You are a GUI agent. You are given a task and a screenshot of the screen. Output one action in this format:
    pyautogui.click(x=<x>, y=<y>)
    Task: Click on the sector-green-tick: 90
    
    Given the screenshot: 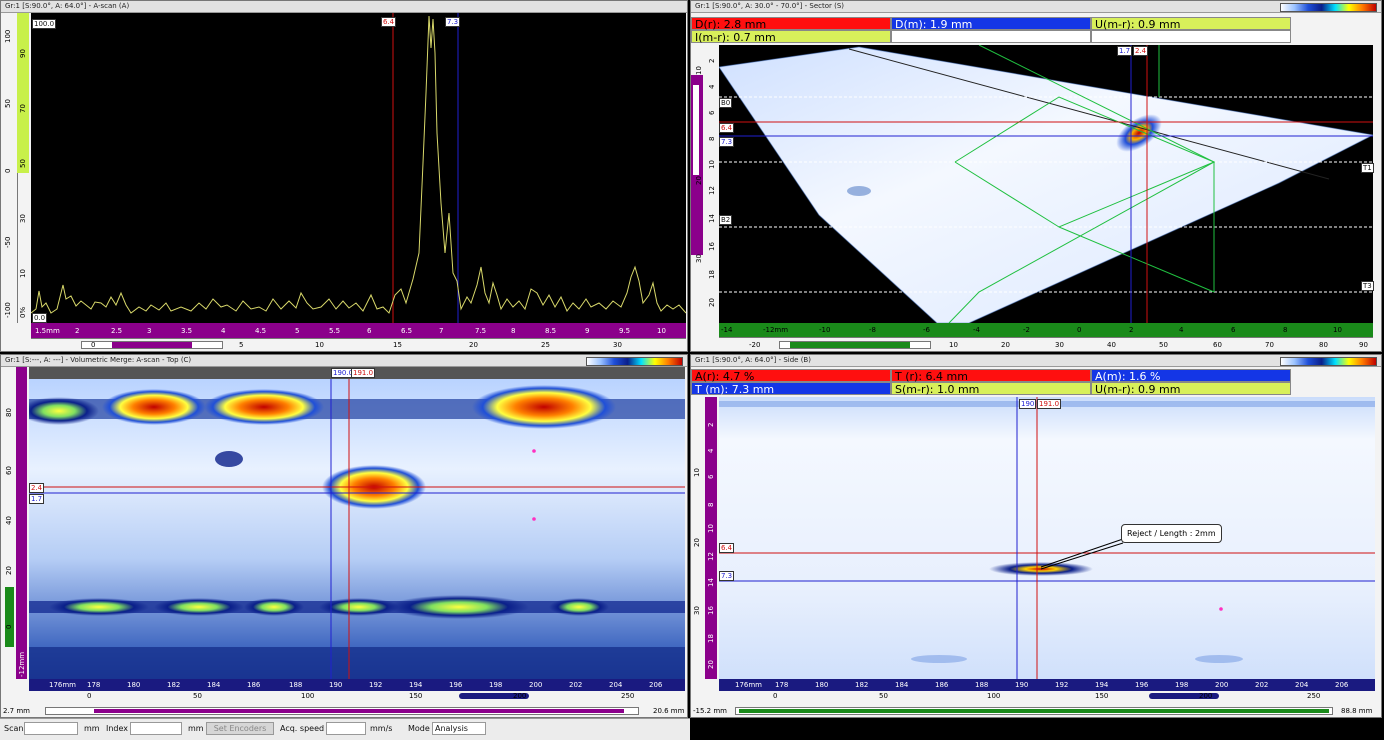 What is the action you would take?
    pyautogui.click(x=1363, y=345)
    